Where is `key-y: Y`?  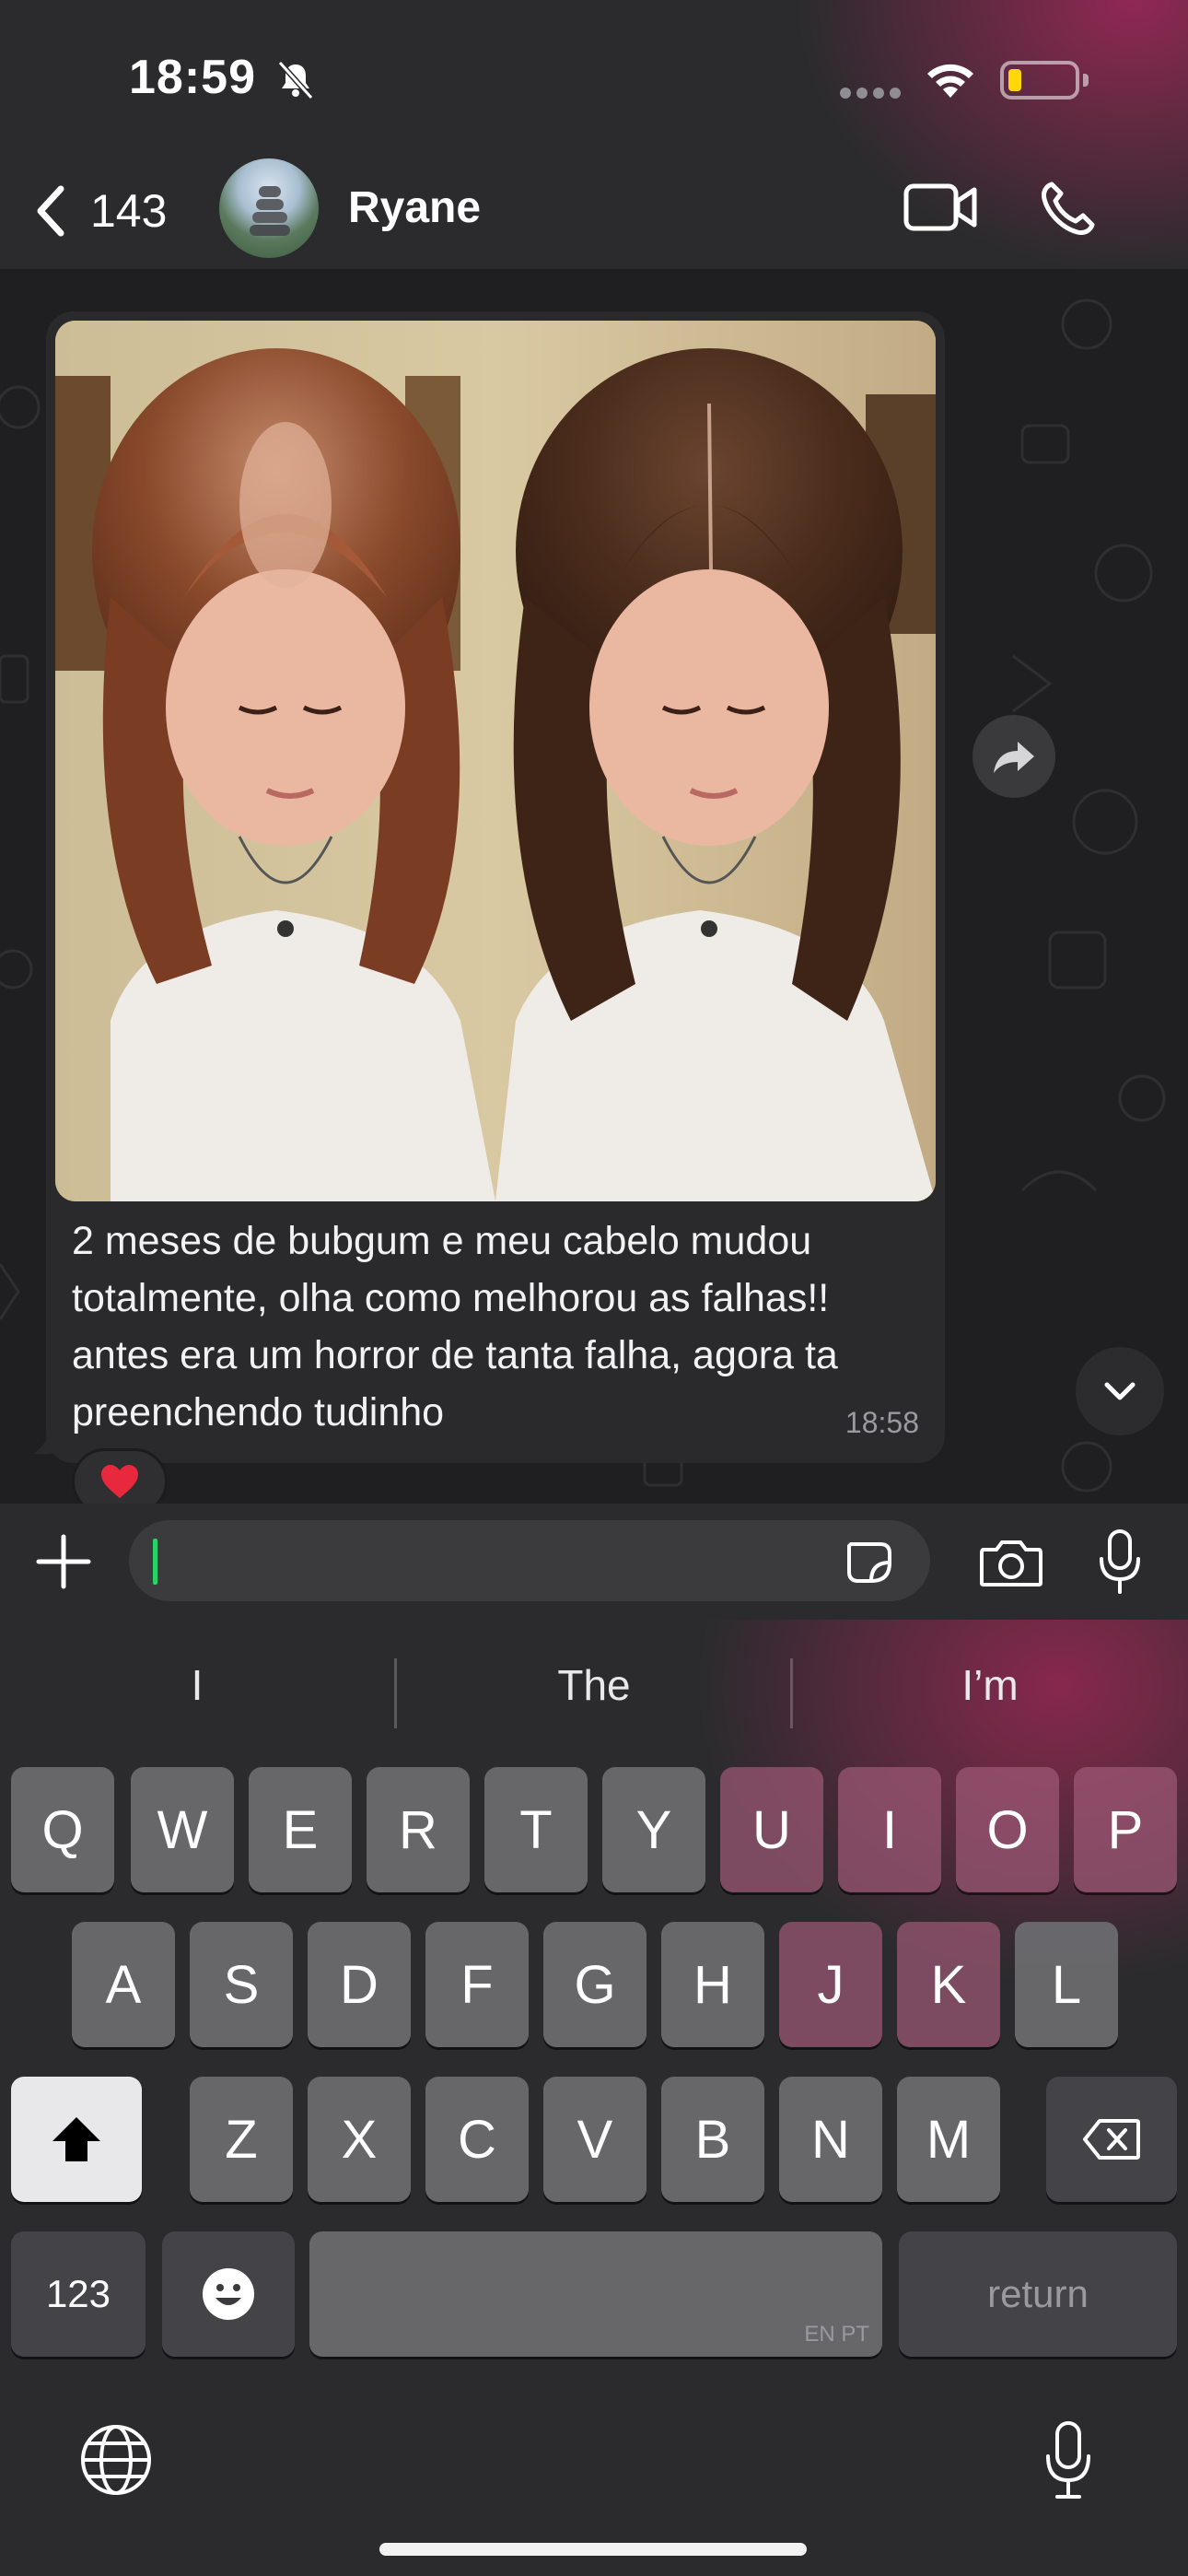
key-y: Y is located at coordinates (654, 1829).